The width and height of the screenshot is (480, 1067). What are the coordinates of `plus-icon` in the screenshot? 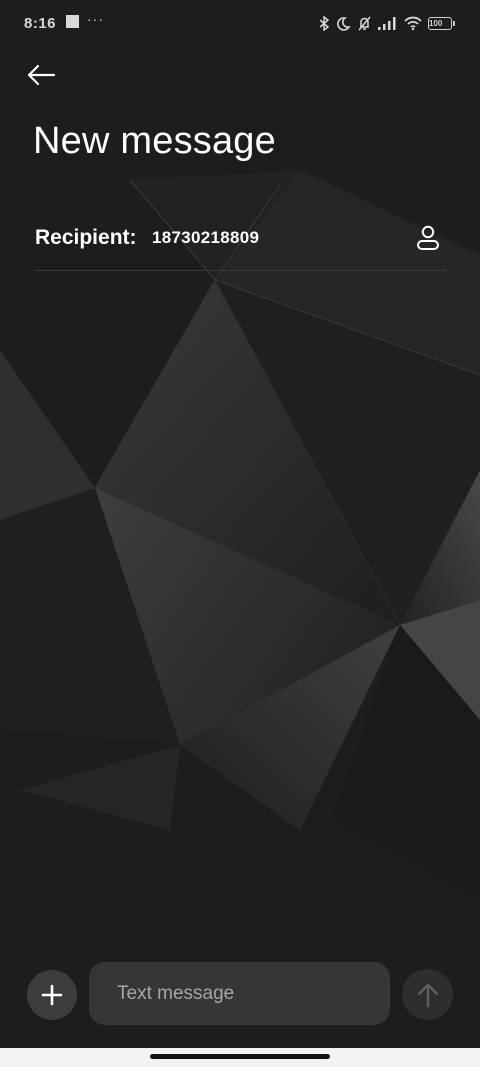 It's located at (52, 995).